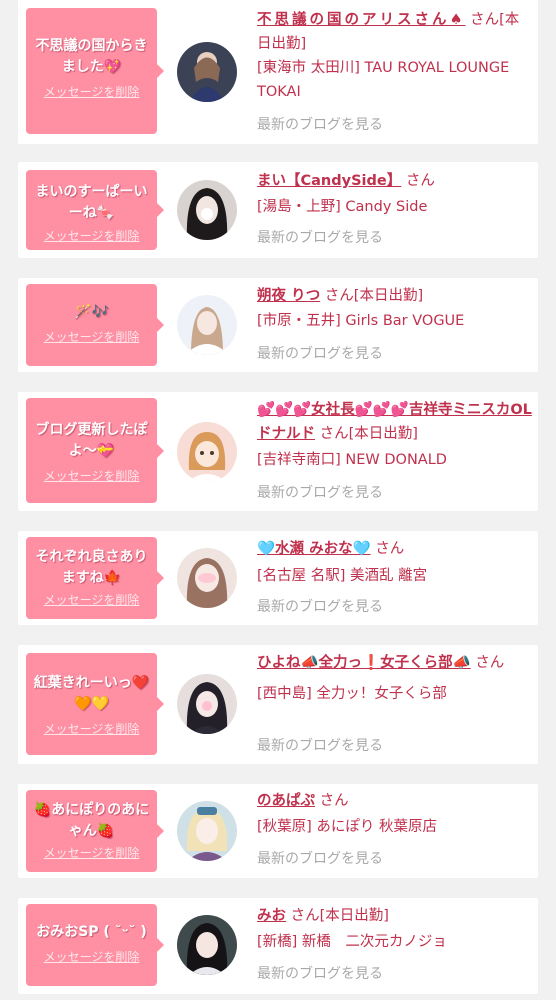 This screenshot has width=556, height=1000. I want to click on message-bubble: 不思議の国からきました💖 メッセージを削除, so click(95, 71).